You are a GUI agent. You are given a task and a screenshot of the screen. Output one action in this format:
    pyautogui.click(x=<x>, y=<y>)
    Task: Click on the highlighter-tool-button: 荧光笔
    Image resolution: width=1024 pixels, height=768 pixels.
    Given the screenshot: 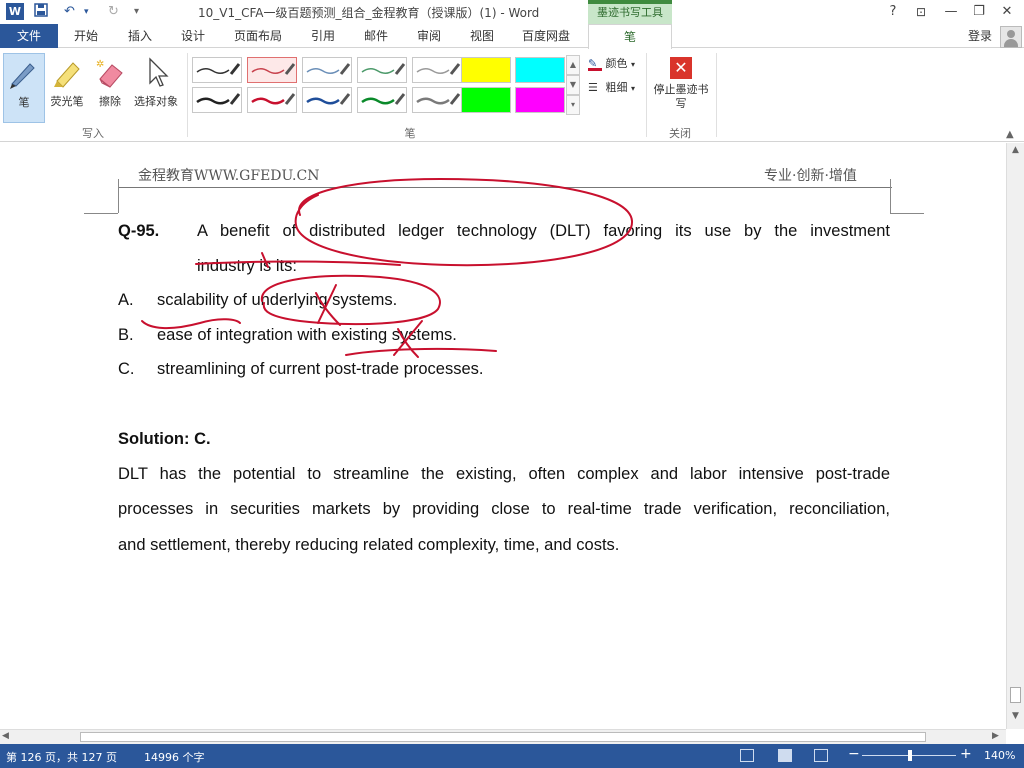 What is the action you would take?
    pyautogui.click(x=67, y=88)
    